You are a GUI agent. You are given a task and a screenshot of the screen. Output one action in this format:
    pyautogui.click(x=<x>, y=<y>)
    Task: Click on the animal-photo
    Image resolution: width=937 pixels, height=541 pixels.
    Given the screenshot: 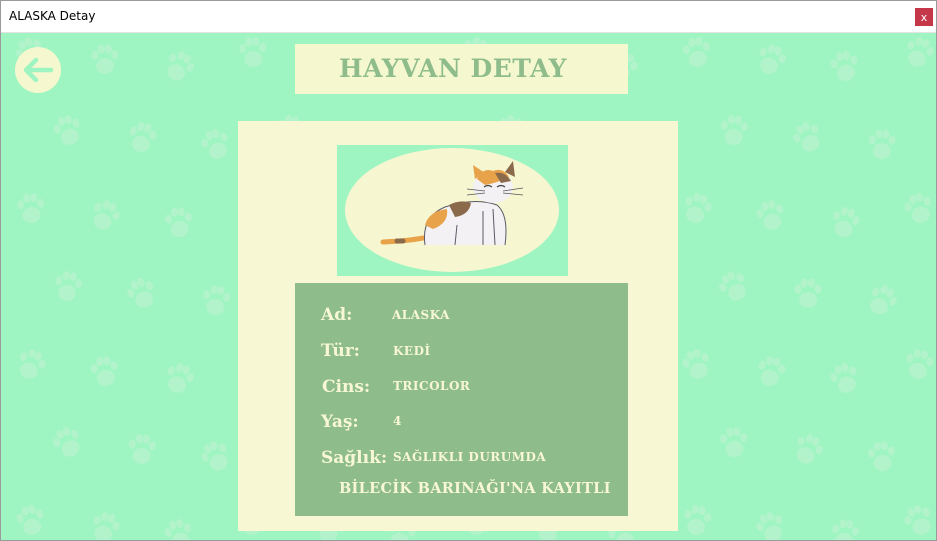 What is the action you would take?
    pyautogui.click(x=452, y=210)
    